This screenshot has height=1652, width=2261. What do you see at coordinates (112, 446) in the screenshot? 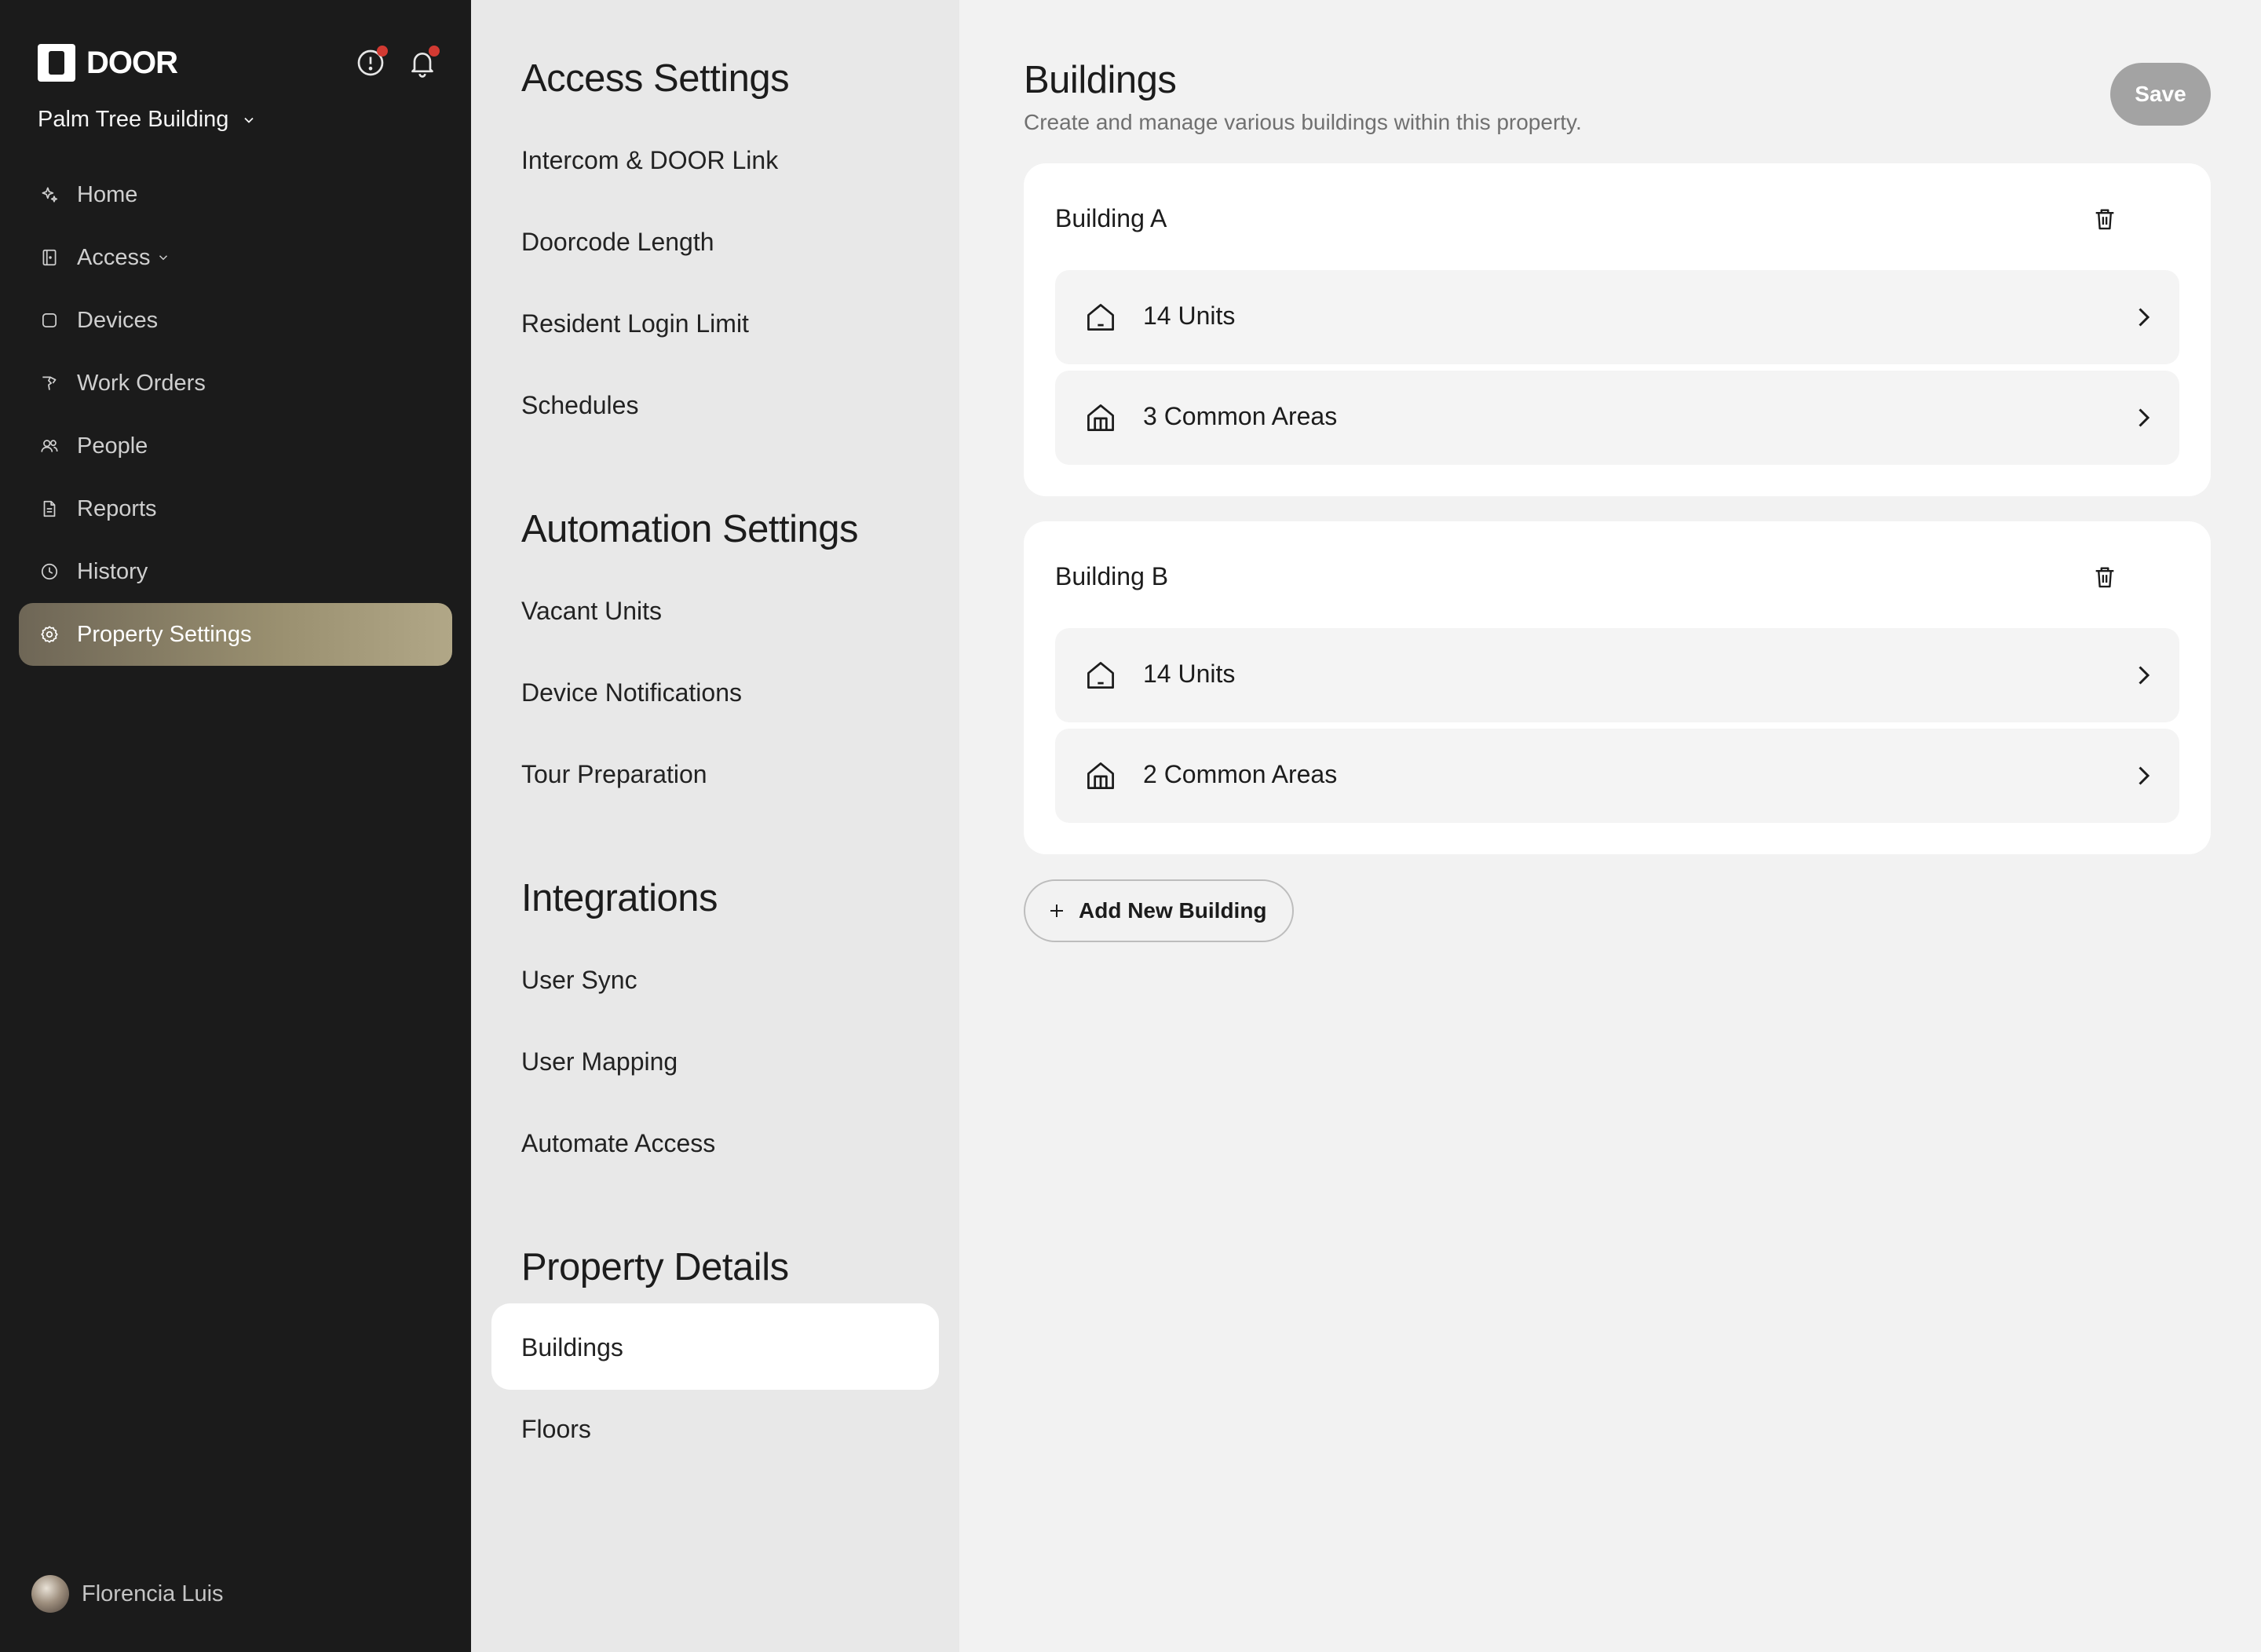
I see `nav-label: People` at bounding box center [112, 446].